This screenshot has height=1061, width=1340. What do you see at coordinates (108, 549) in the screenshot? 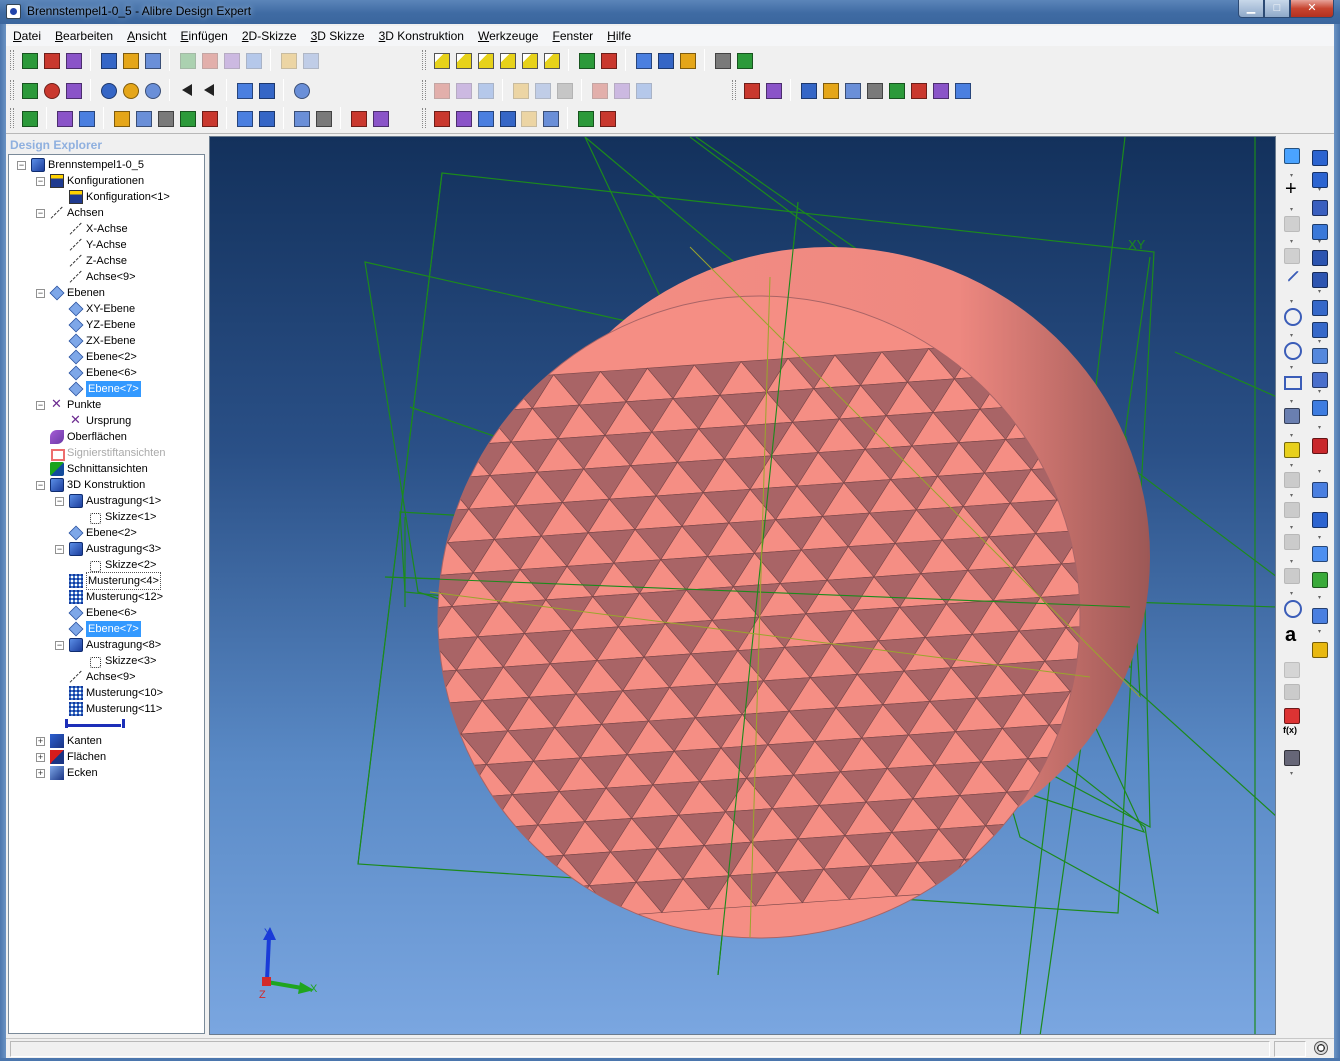
I see `tree-item: − Austragung<3>` at bounding box center [108, 549].